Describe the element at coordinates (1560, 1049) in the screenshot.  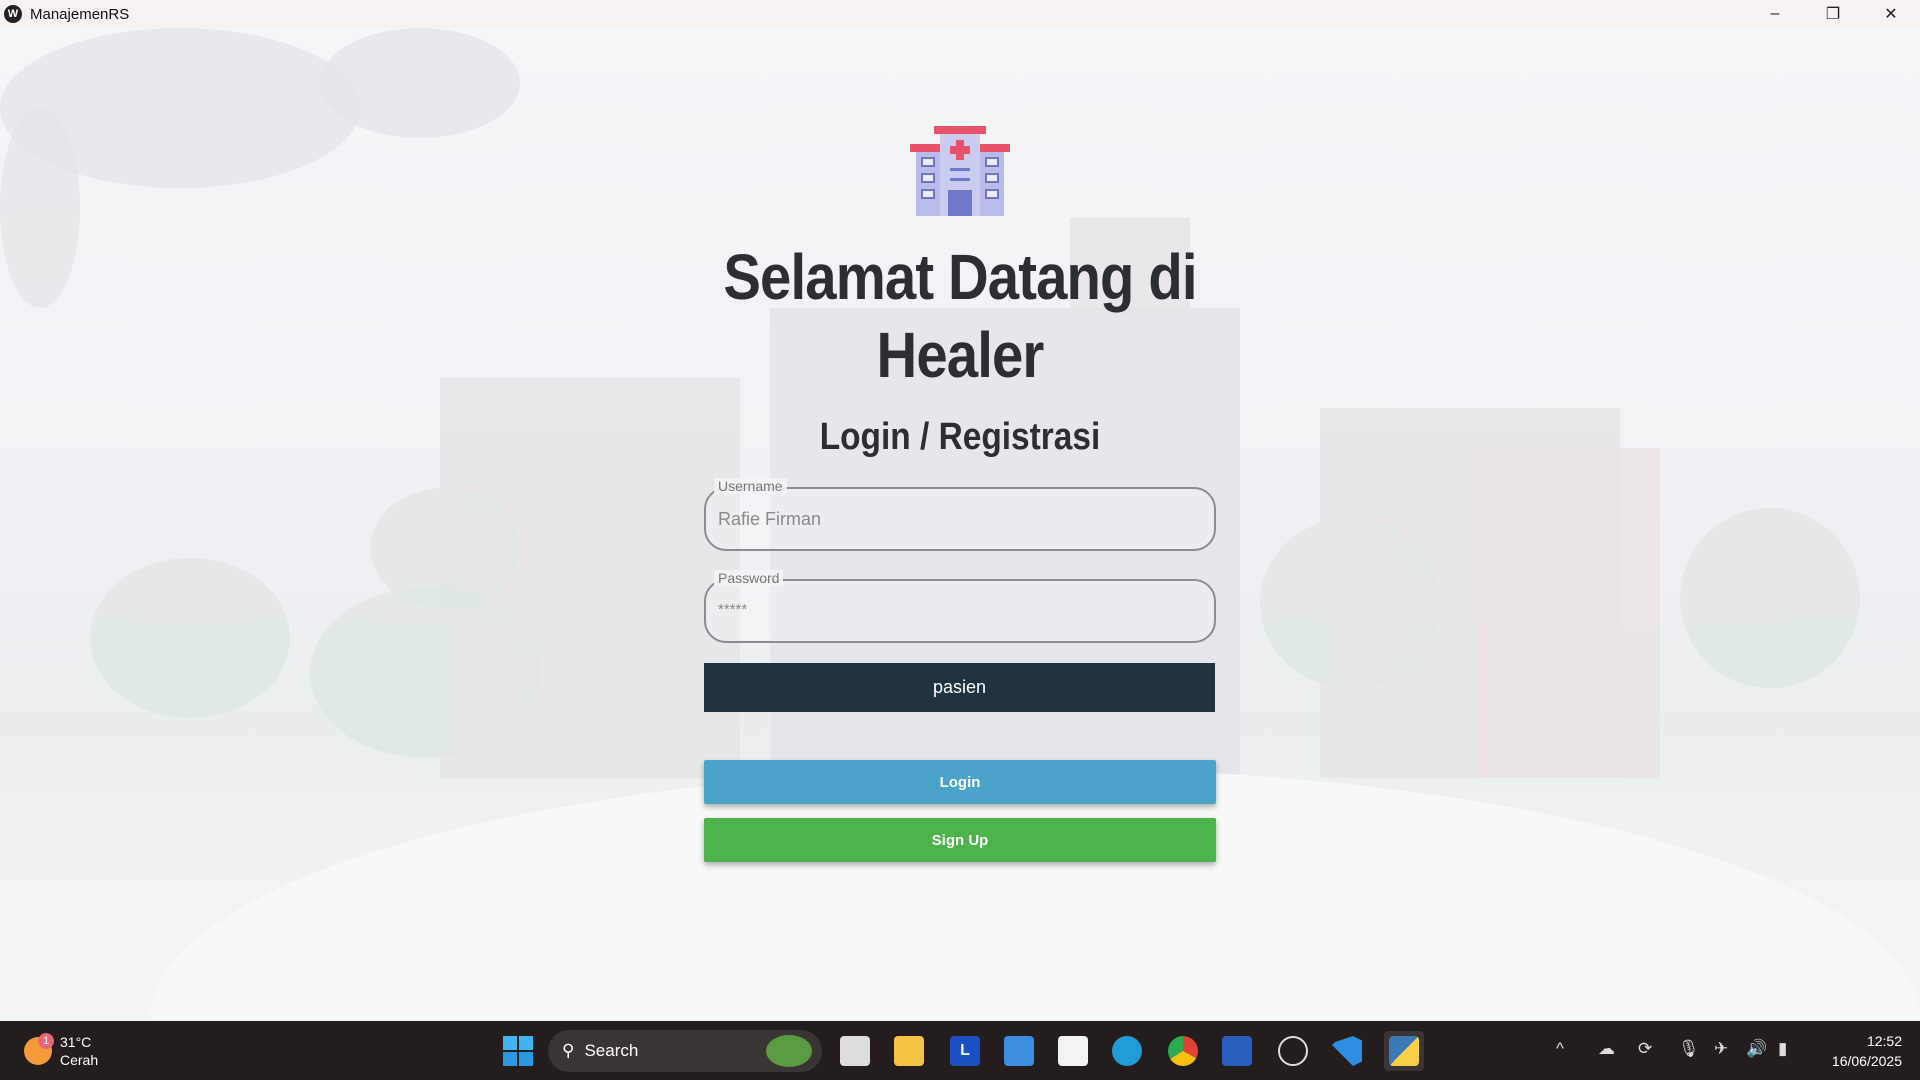
I see `show-hidden-icons: ^` at that location.